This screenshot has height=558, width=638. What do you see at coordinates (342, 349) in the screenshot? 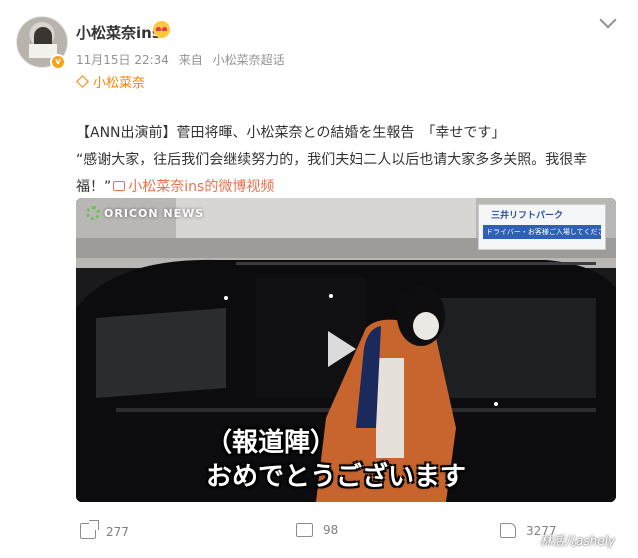
I see `play-icon` at bounding box center [342, 349].